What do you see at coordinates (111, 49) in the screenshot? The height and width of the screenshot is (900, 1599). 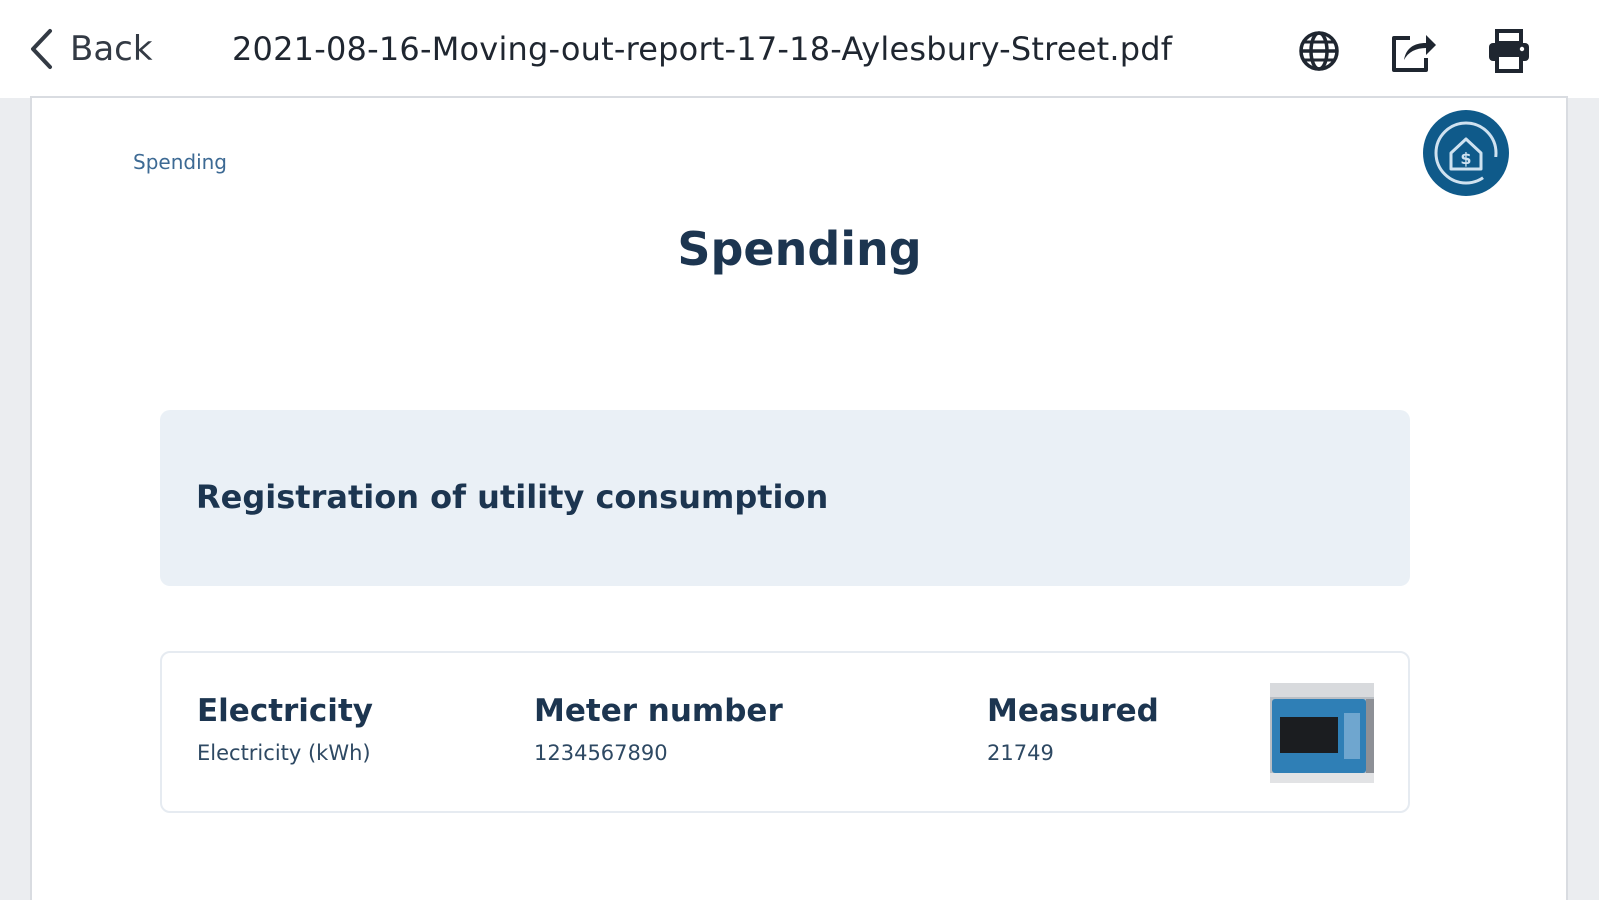 I see `back-label: Back` at bounding box center [111, 49].